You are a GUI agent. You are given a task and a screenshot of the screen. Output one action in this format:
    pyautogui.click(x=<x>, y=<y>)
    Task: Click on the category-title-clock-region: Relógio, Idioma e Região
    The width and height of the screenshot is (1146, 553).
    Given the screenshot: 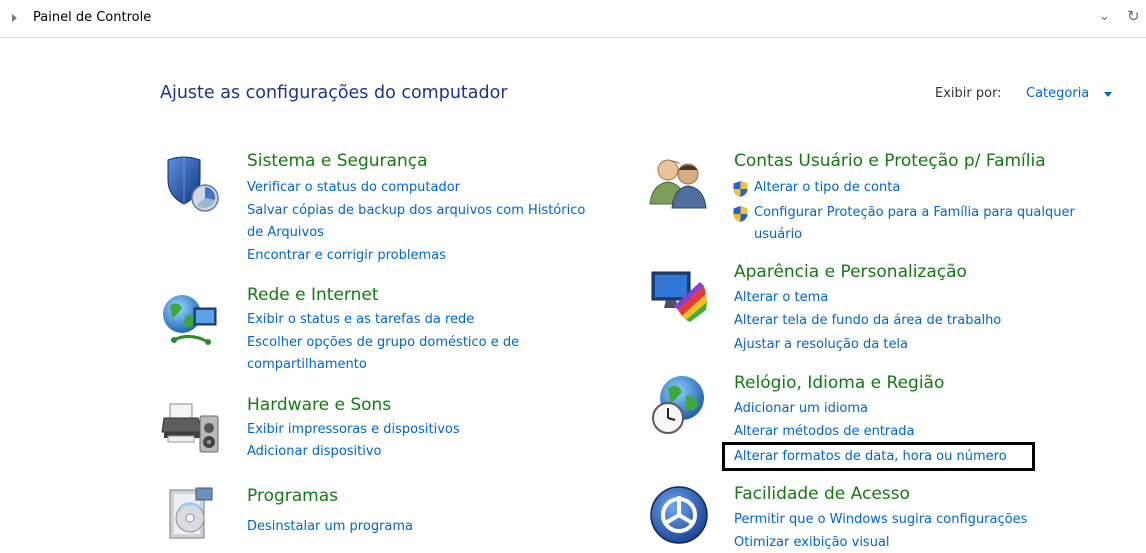 What is the action you would take?
    pyautogui.click(x=839, y=383)
    